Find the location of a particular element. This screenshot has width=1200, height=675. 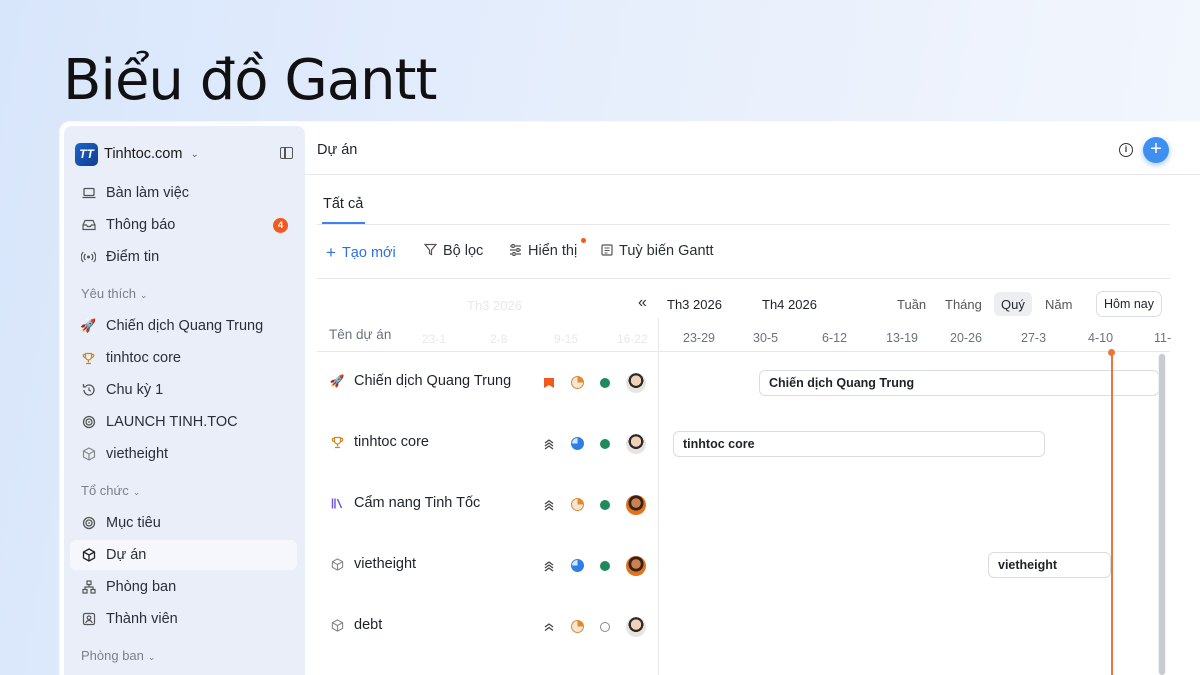

section-label-text: Tổ chức is located at coordinates (105, 490).